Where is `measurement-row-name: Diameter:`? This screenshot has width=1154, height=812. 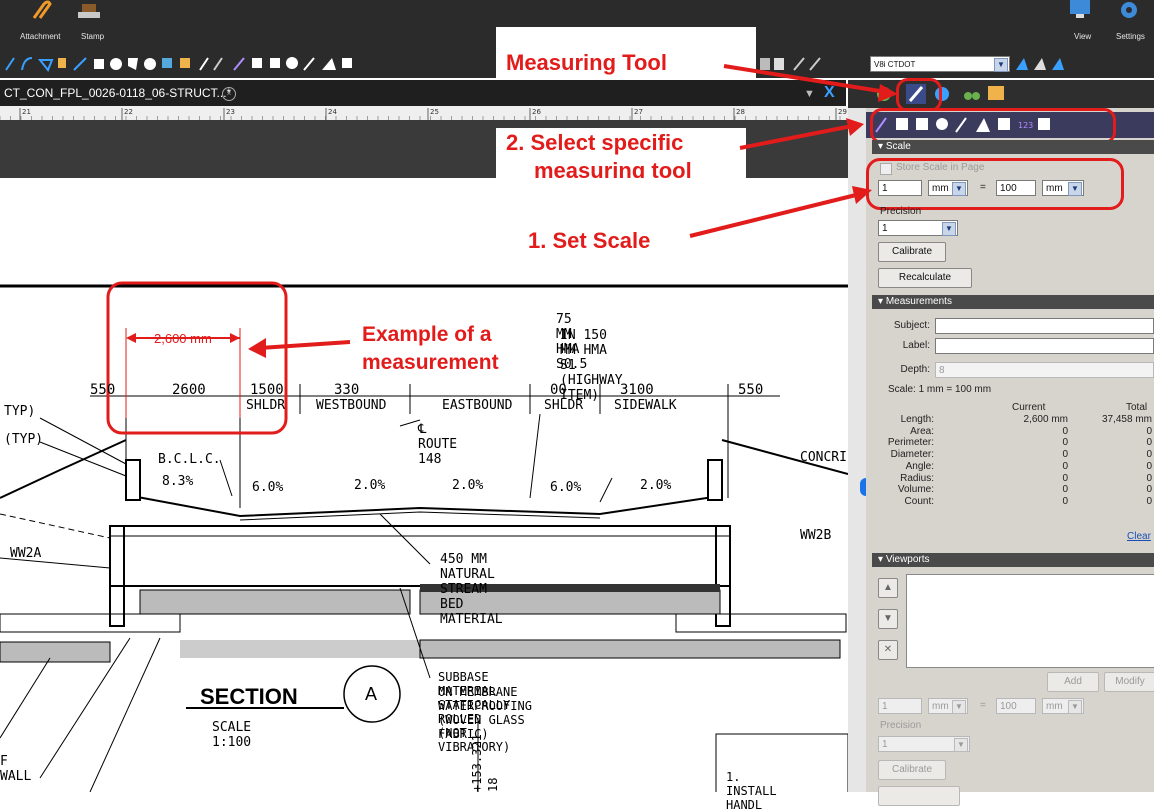
measurement-row-name: Diameter: is located at coordinates (912, 454).